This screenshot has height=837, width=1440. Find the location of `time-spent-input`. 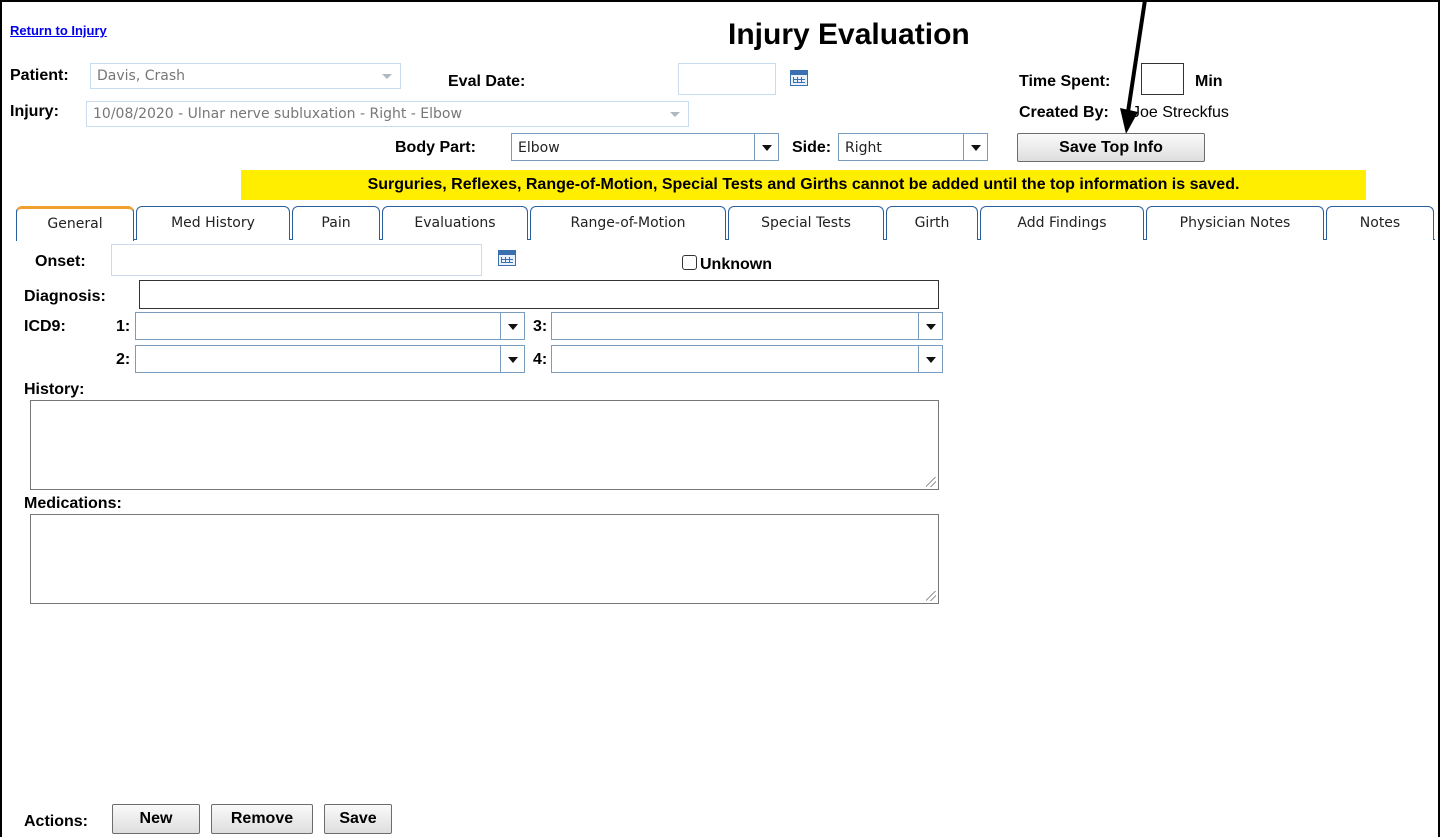

time-spent-input is located at coordinates (1162, 79).